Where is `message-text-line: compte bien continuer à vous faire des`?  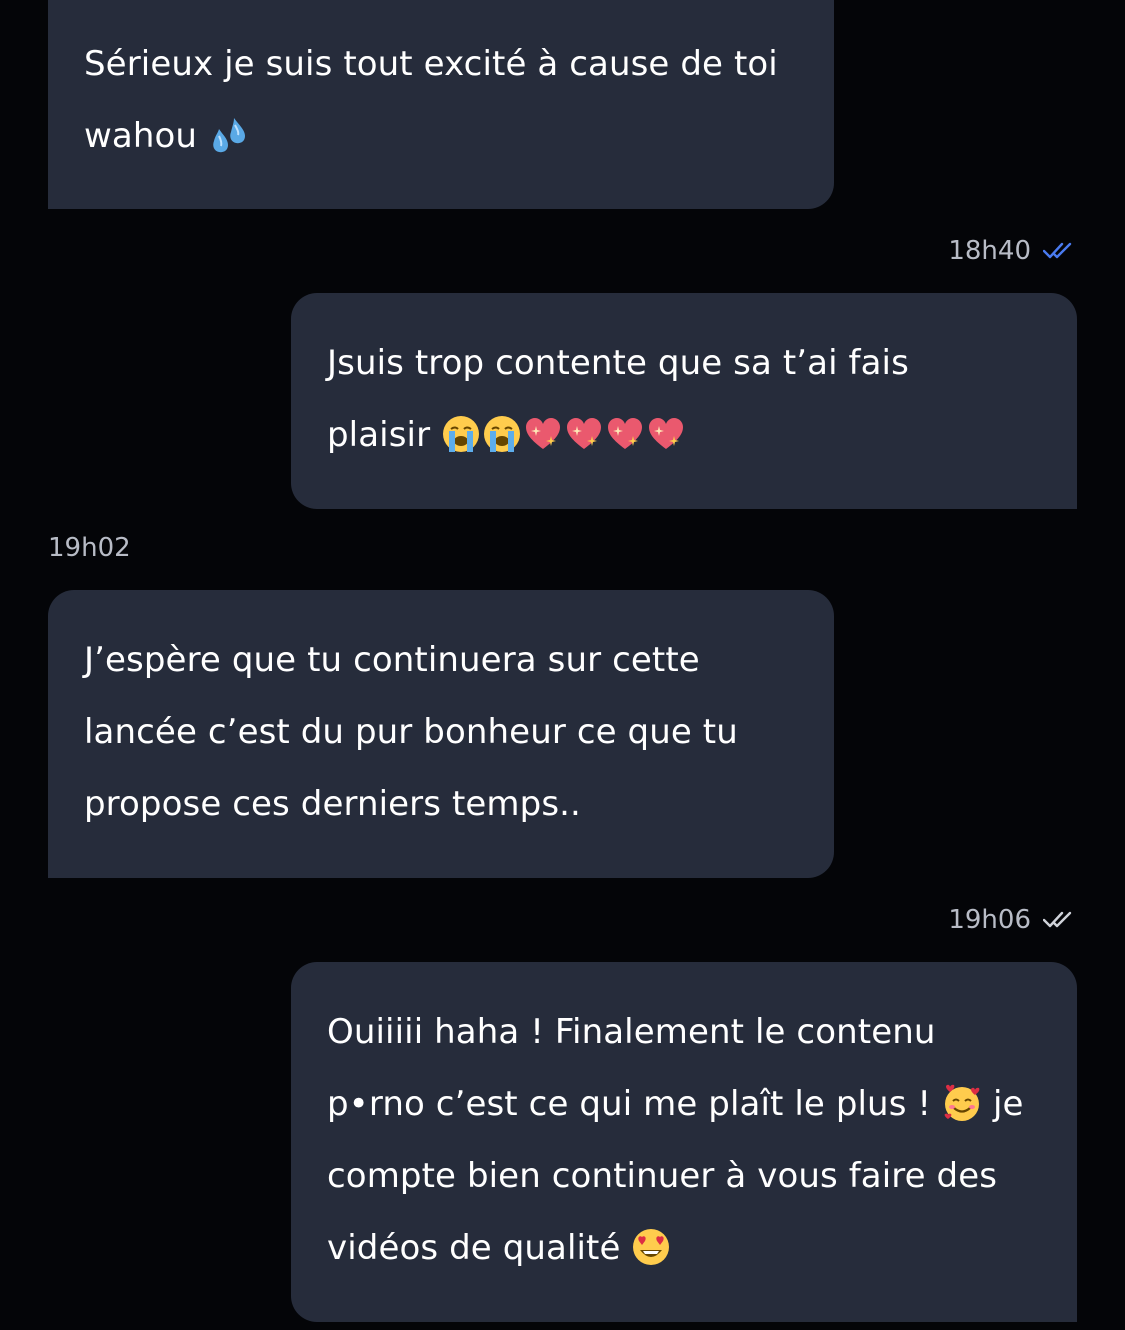
message-text-line: compte bien continuer à vous faire des is located at coordinates (662, 1176).